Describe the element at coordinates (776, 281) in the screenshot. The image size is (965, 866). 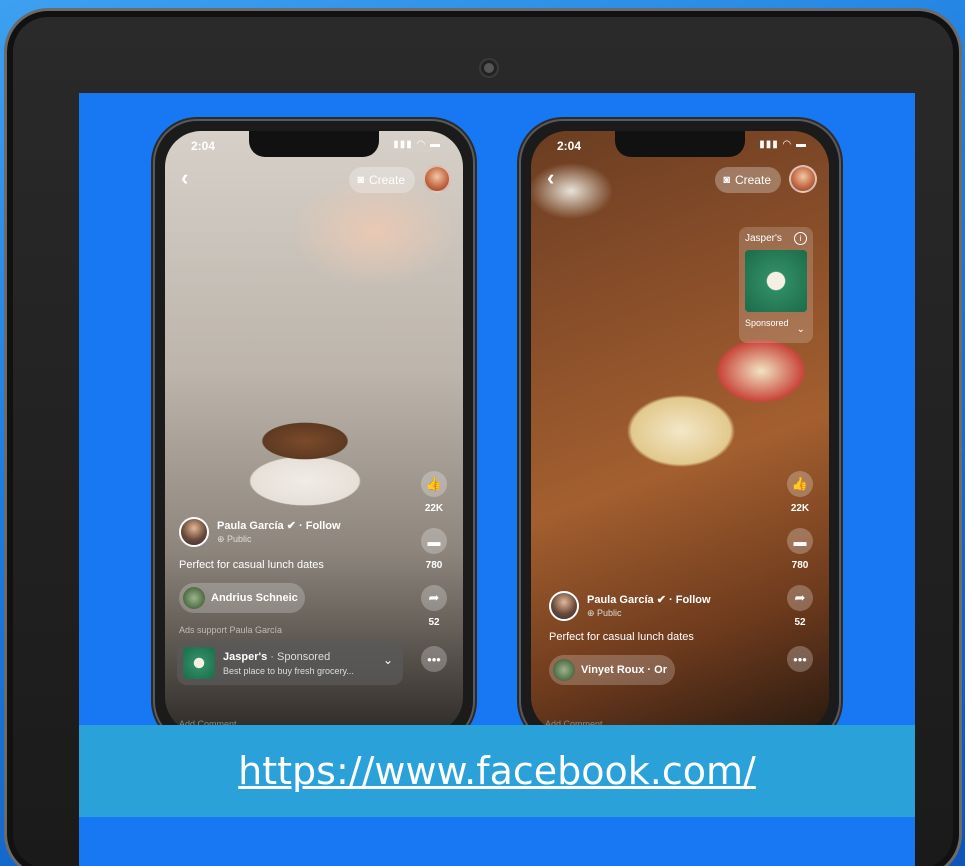
I see `sponsored-thumbnail` at that location.